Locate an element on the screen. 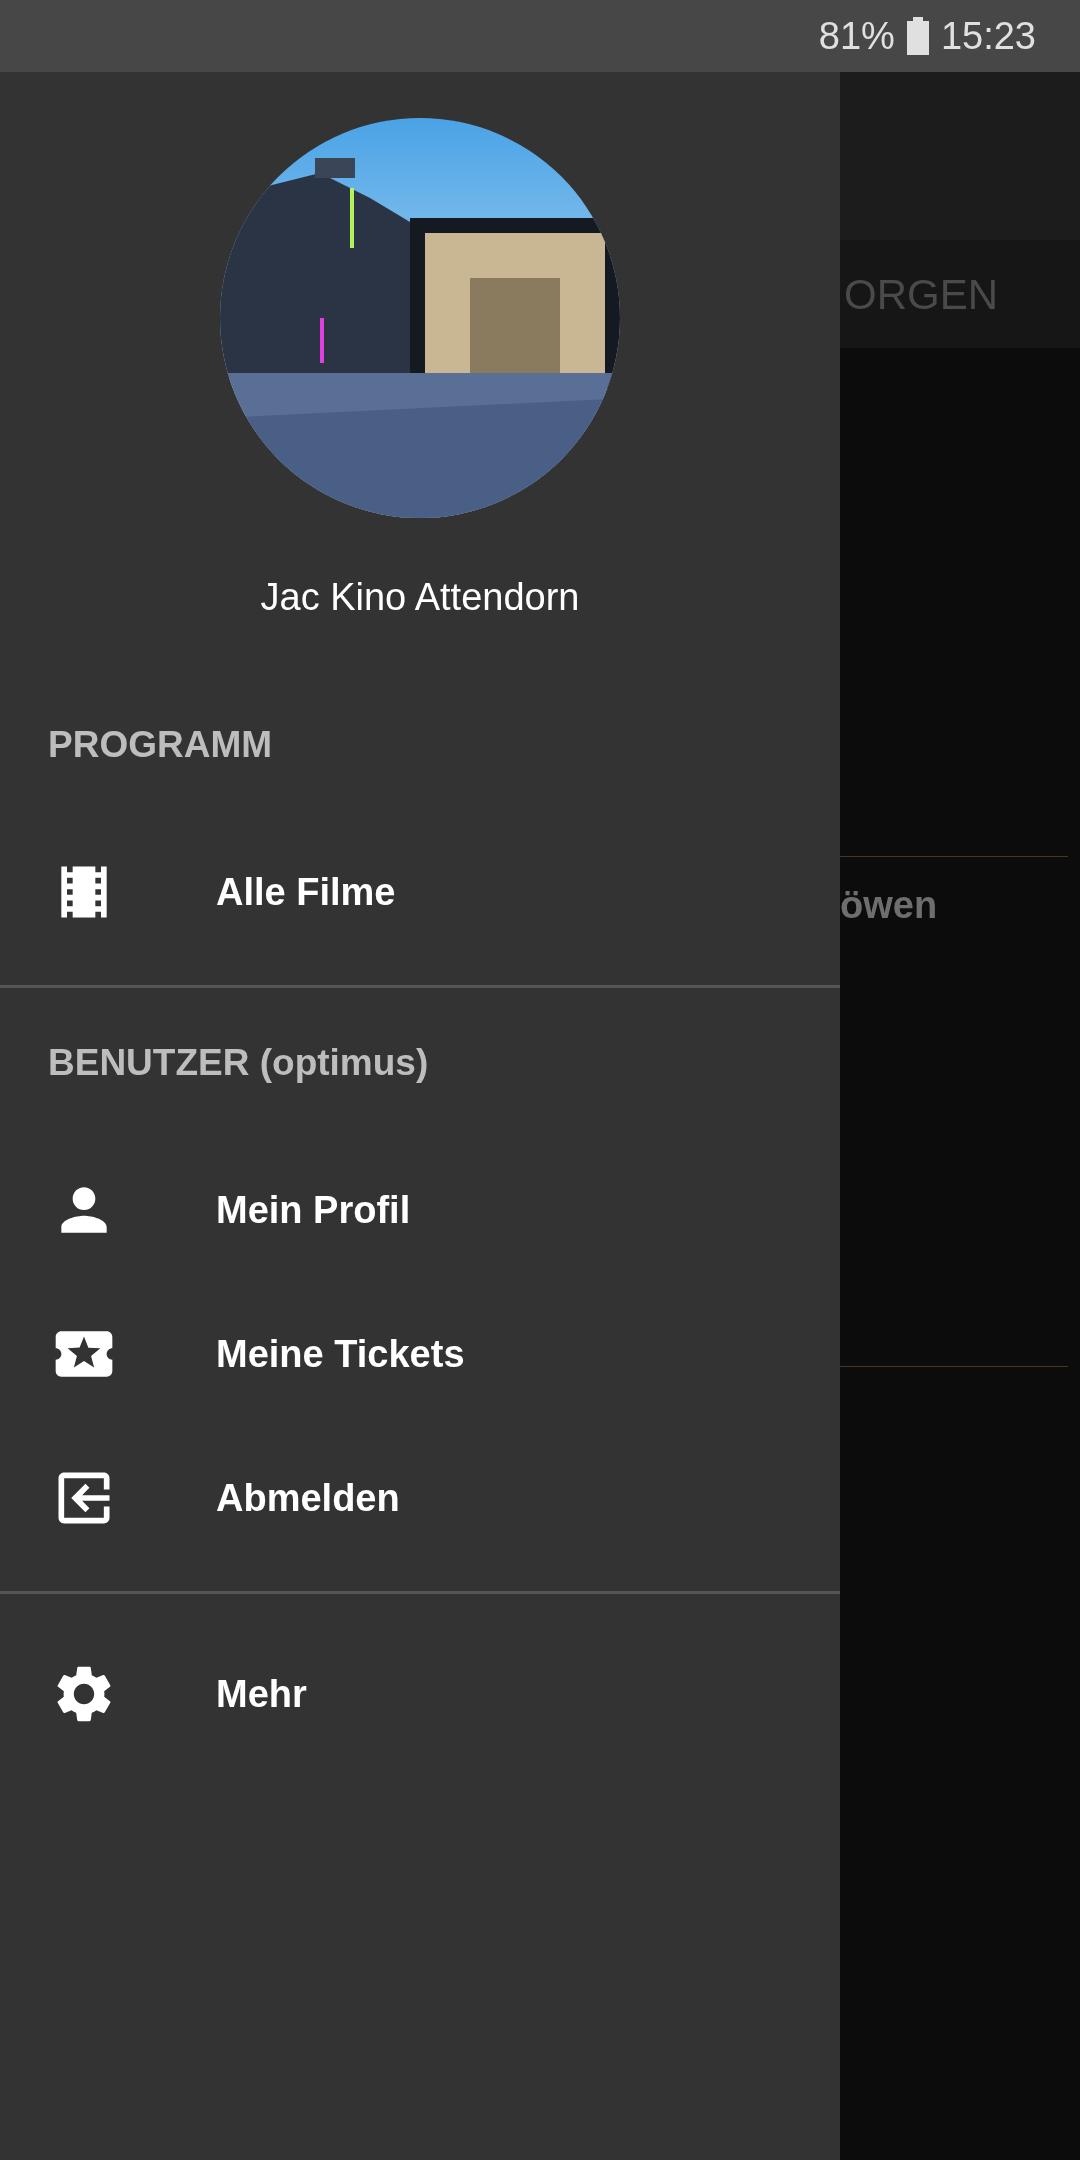  cinema-name: Jac Kino Attendorn is located at coordinates (420, 597).